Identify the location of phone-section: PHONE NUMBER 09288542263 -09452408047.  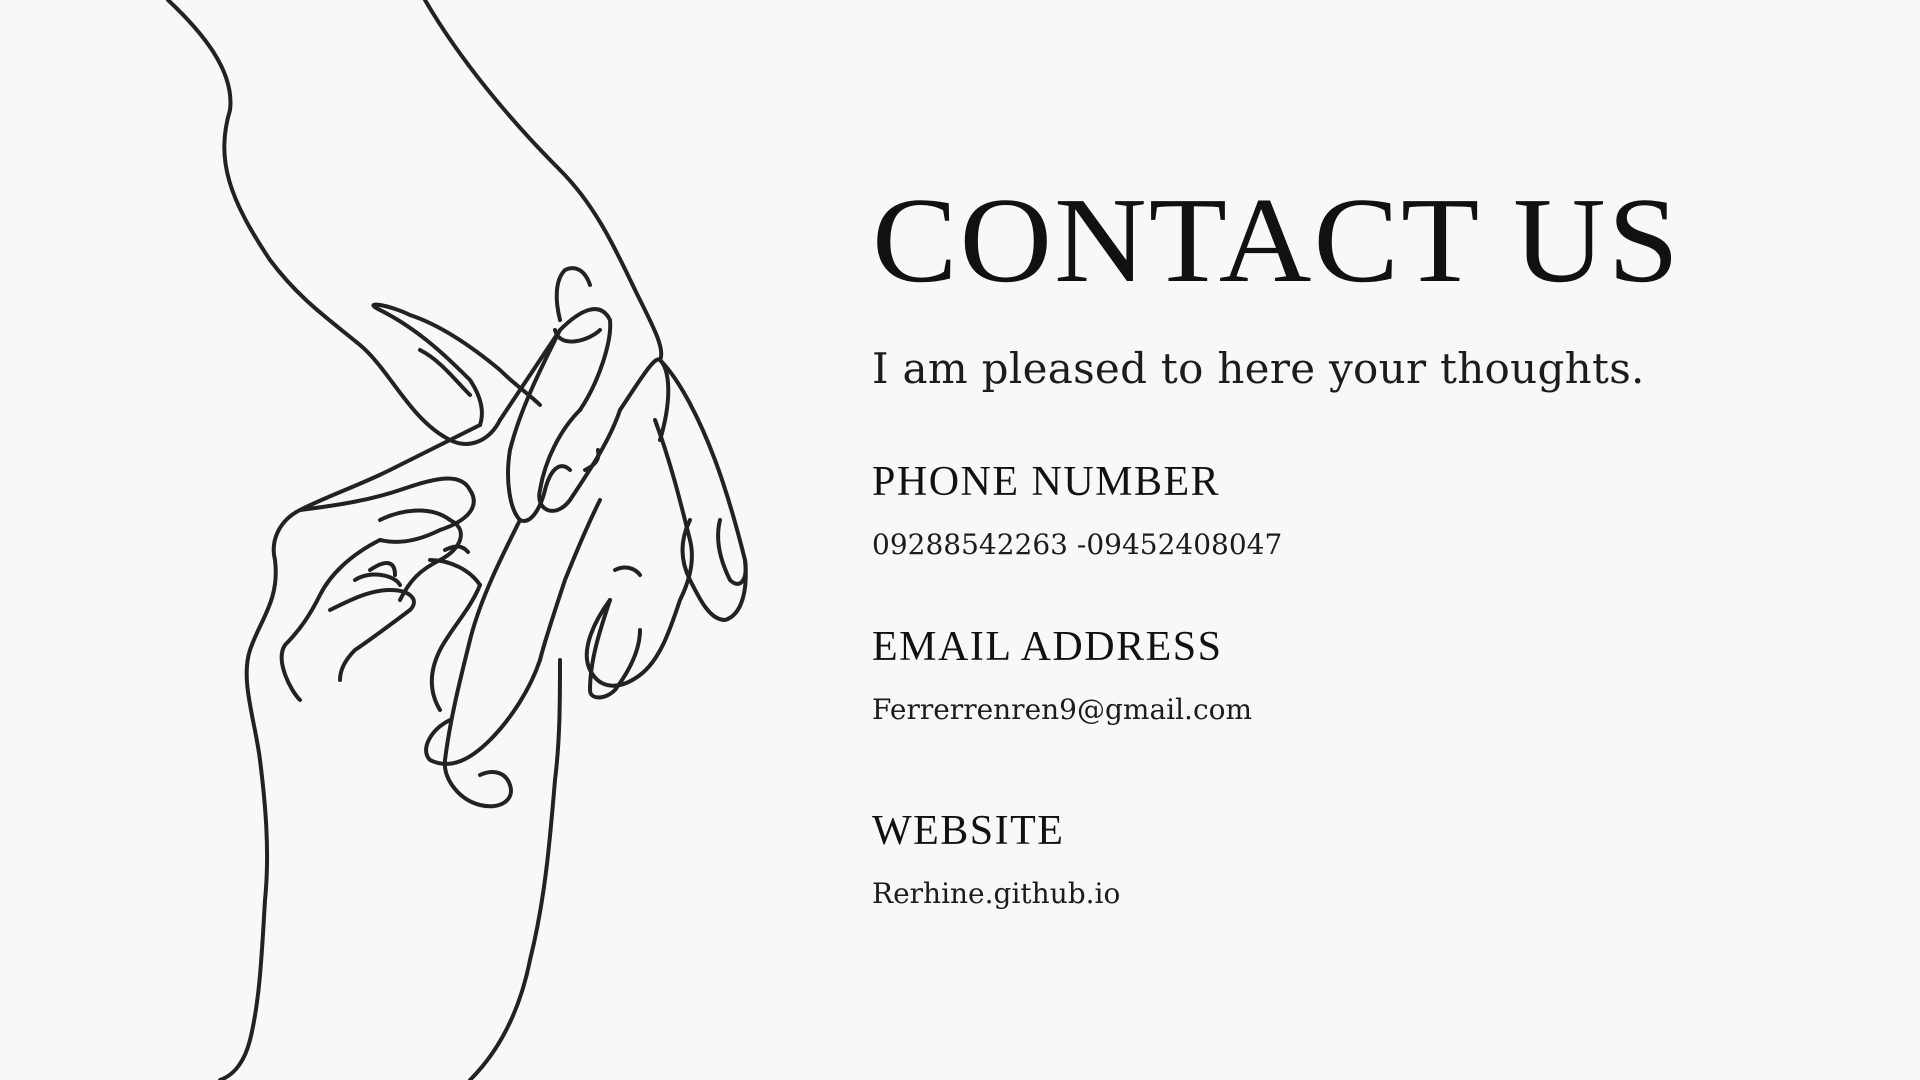
(1077, 509).